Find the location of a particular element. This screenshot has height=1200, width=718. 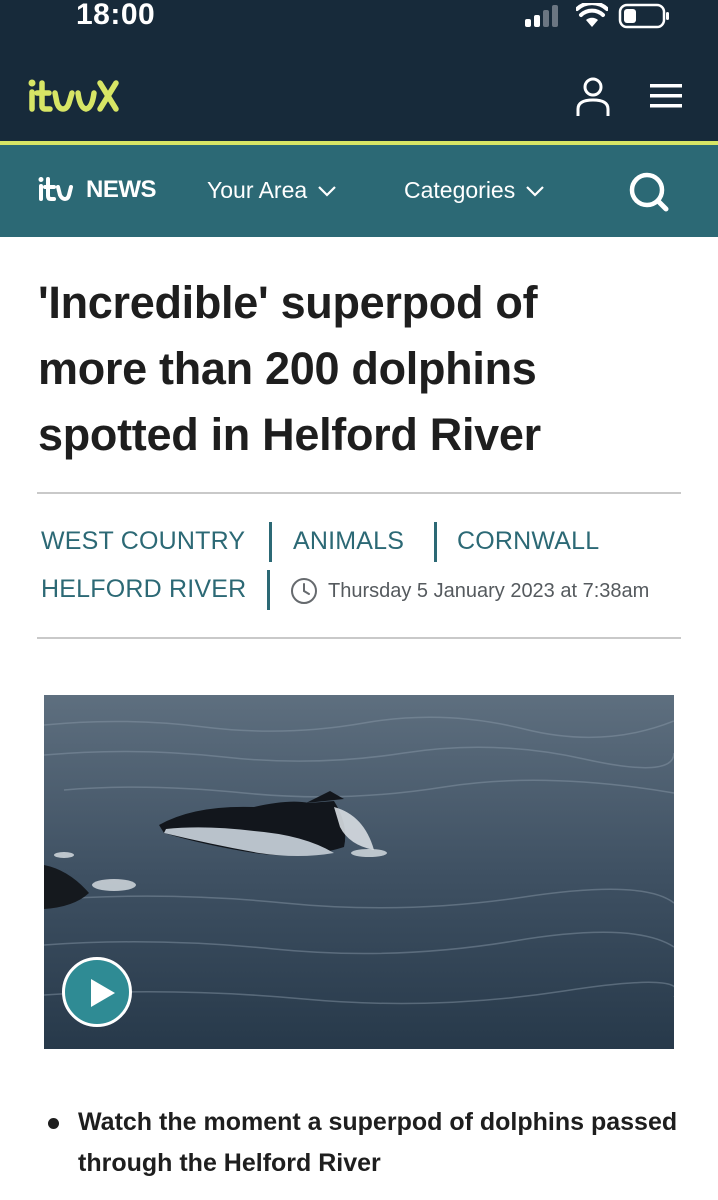

tag-animals: ANIMALS is located at coordinates (348, 541).